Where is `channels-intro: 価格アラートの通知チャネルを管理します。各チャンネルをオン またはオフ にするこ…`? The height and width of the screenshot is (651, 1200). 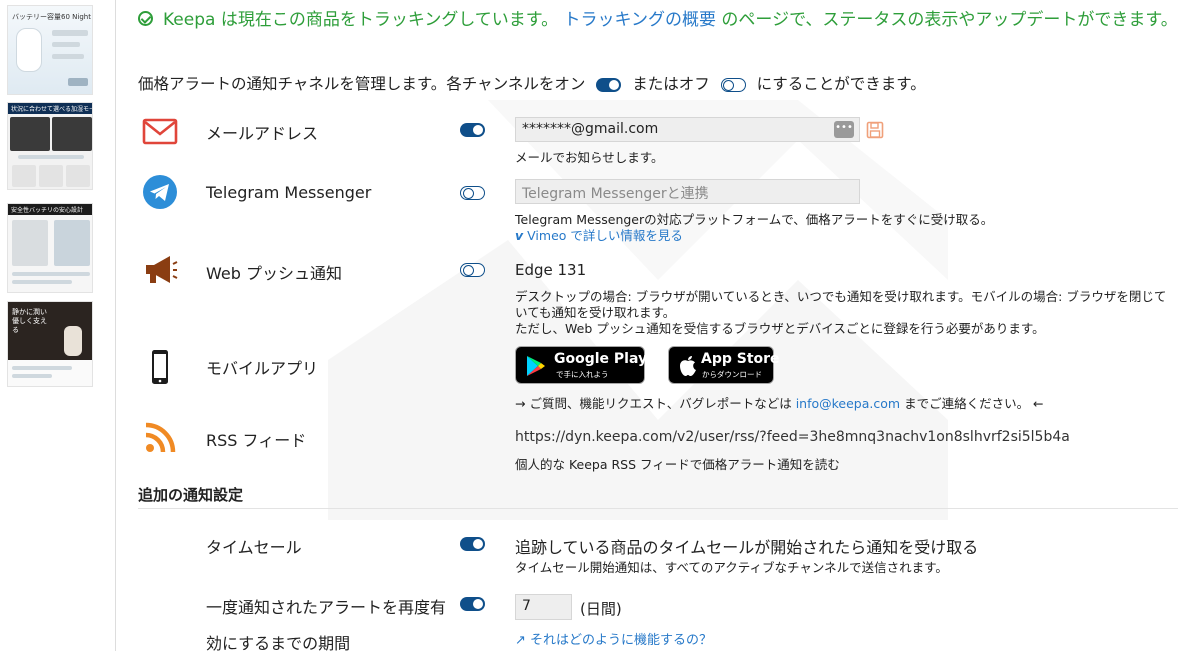 channels-intro: 価格アラートの通知チャネルを管理します。各チャンネルをオン またはオフ にするこ… is located at coordinates (532, 83).